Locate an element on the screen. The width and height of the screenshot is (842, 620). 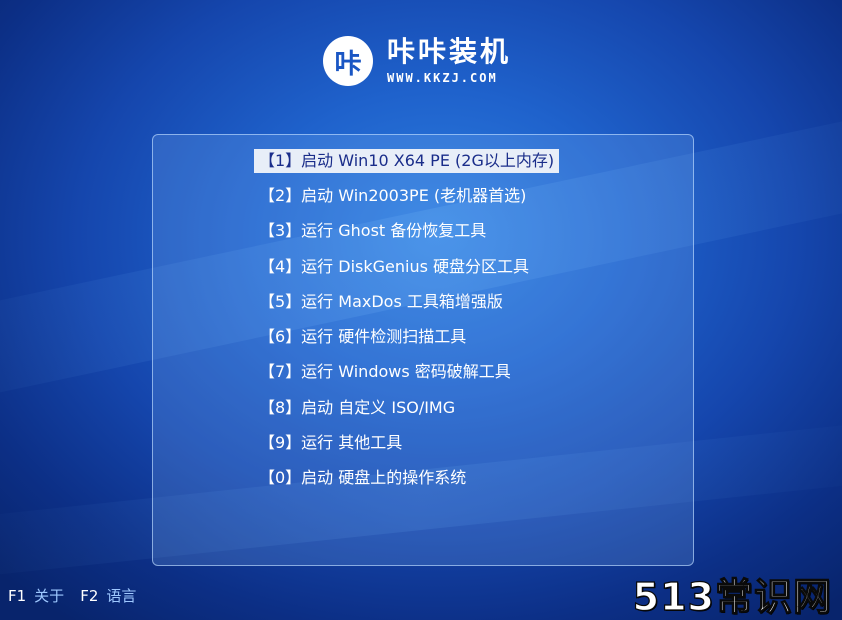
boot-menu-item-3: 【3】运行 Ghost 备份恢复工具 is located at coordinates (406, 231).